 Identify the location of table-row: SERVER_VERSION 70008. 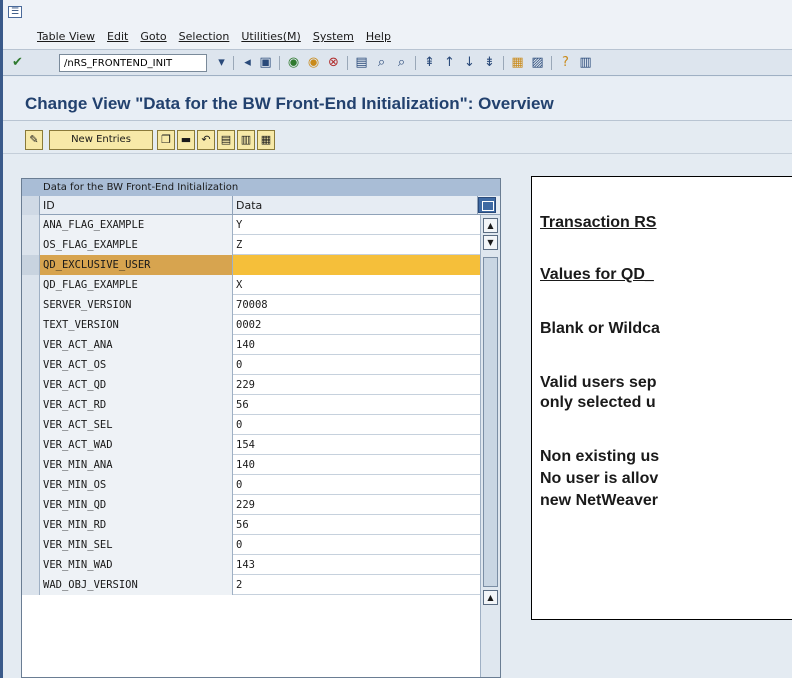
(251, 305).